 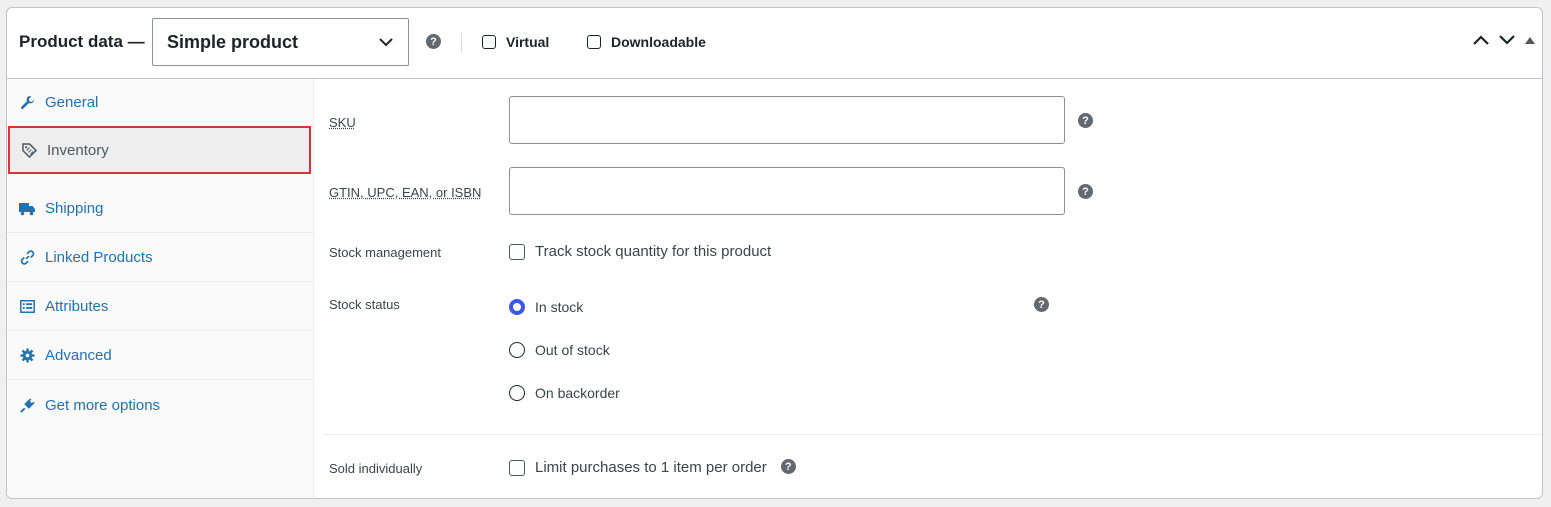 I want to click on stock-status-label: Stock status, so click(x=364, y=304).